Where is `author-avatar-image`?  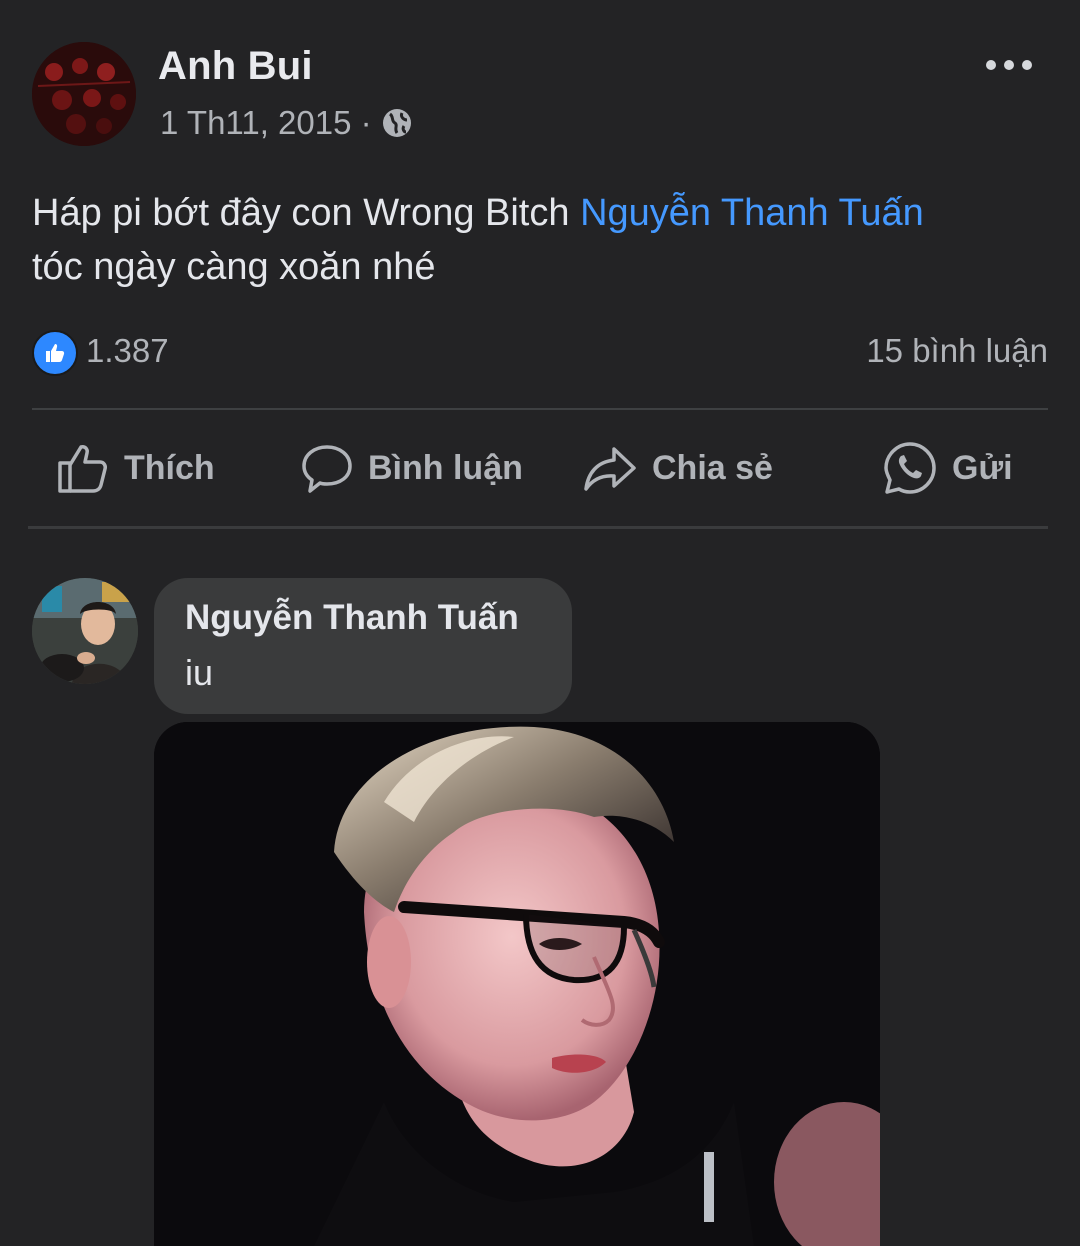
author-avatar-image is located at coordinates (84, 94).